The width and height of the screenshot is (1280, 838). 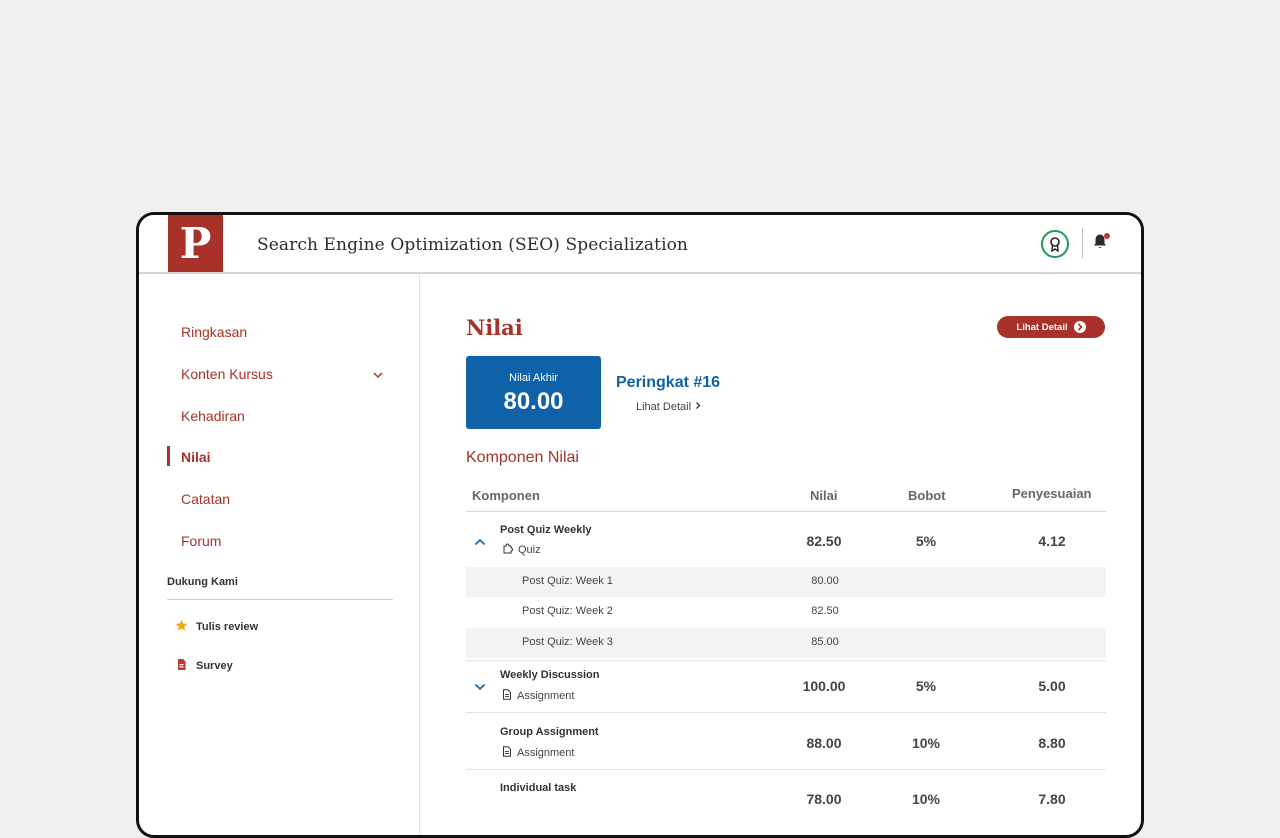 What do you see at coordinates (522, 457) in the screenshot?
I see `components-title: Komponen Nilai` at bounding box center [522, 457].